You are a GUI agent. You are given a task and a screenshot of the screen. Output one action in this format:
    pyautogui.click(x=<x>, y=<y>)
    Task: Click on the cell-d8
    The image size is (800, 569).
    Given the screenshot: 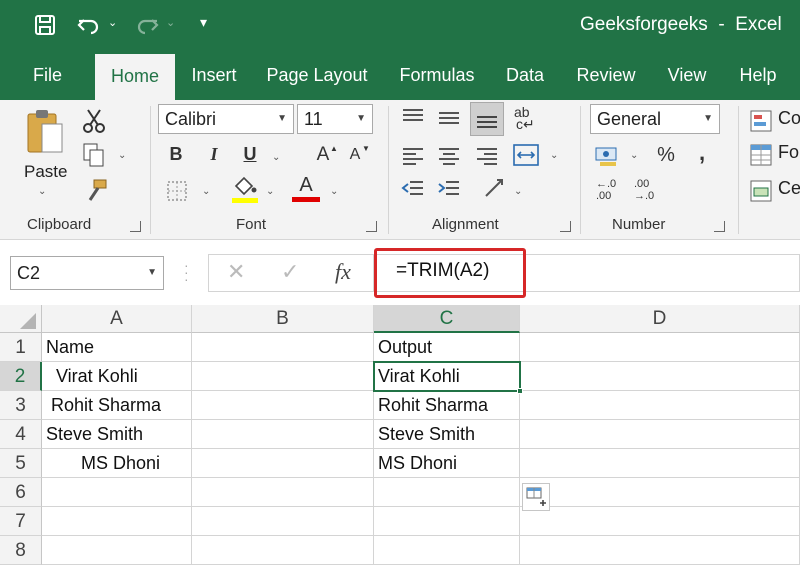 What is the action you would take?
    pyautogui.click(x=660, y=550)
    